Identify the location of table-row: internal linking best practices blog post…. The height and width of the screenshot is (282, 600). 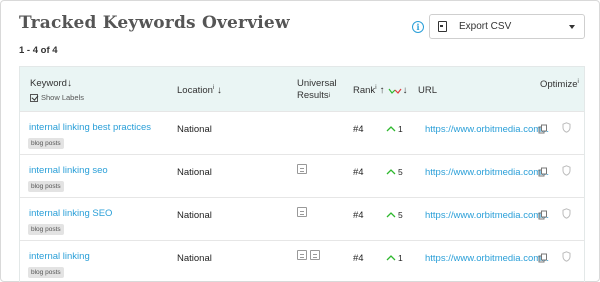
(302, 132).